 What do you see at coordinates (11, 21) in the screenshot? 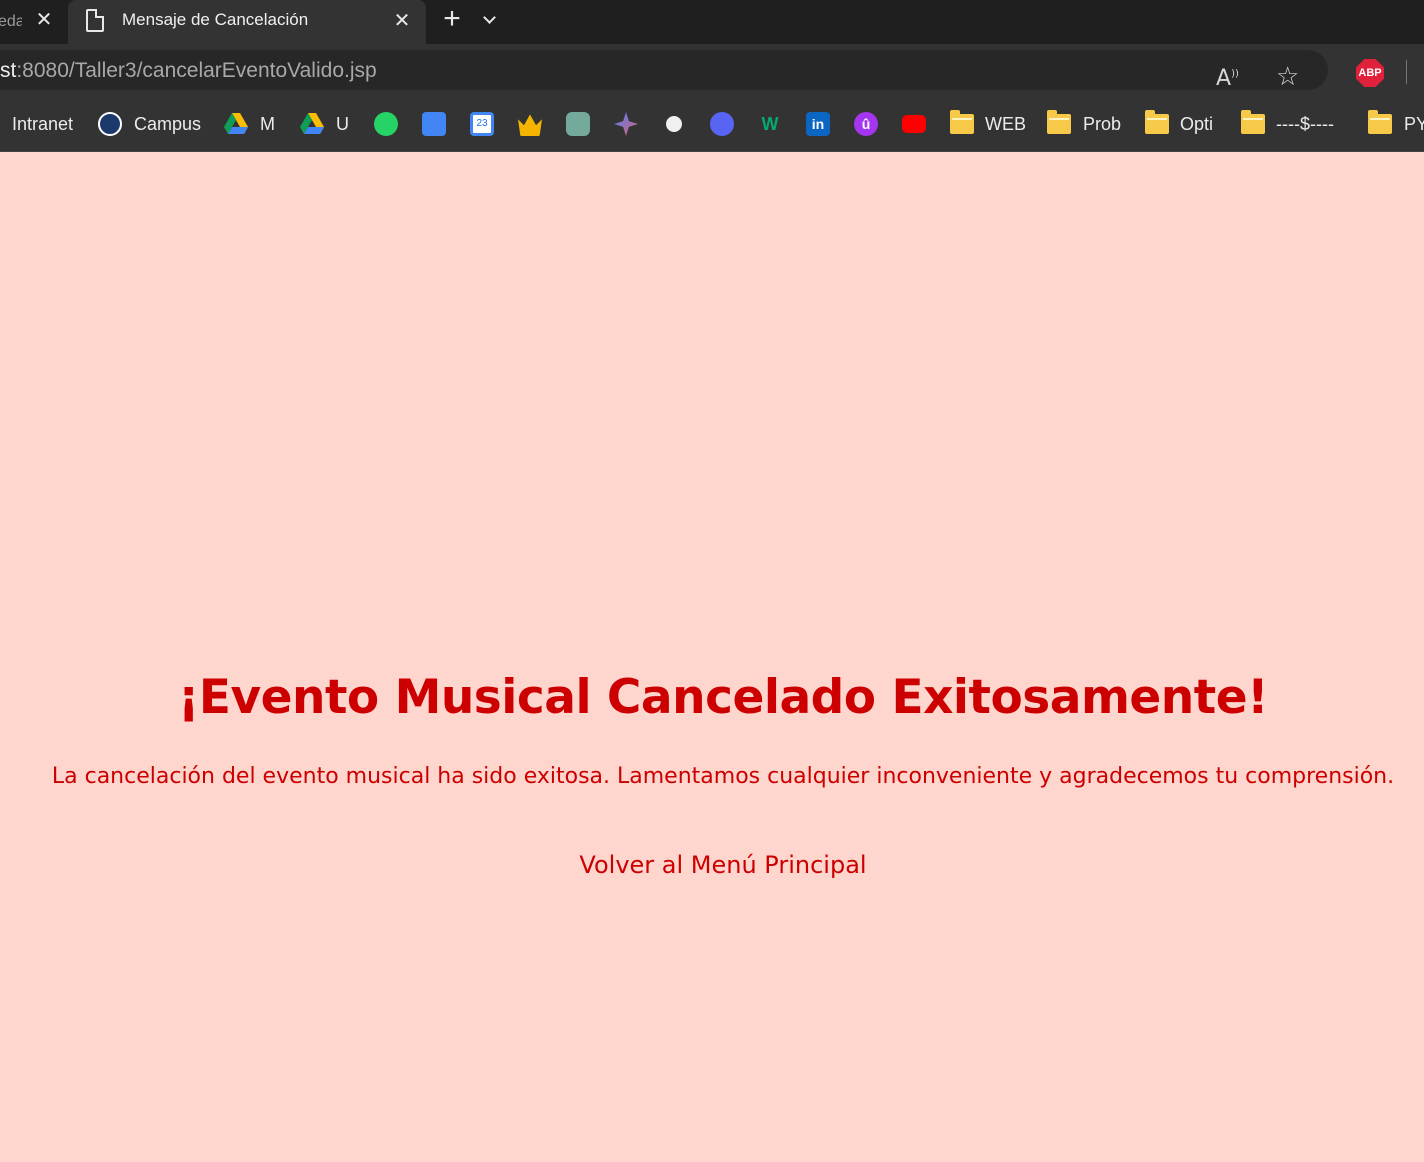
I see `tab-previous-title: eda` at bounding box center [11, 21].